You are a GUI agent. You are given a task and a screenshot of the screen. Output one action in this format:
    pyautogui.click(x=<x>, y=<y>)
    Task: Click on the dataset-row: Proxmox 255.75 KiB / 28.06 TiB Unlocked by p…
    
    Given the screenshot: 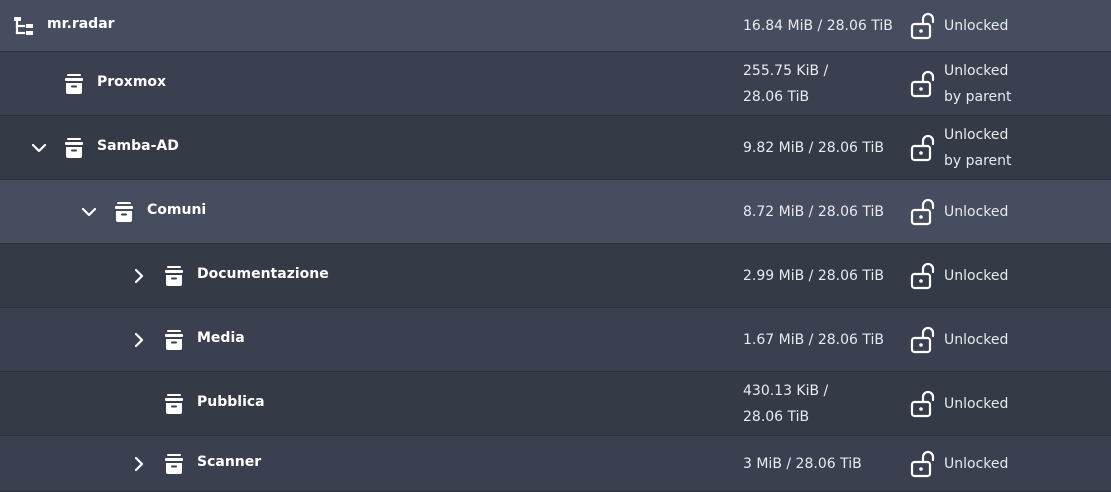 What is the action you would take?
    pyautogui.click(x=555, y=84)
    